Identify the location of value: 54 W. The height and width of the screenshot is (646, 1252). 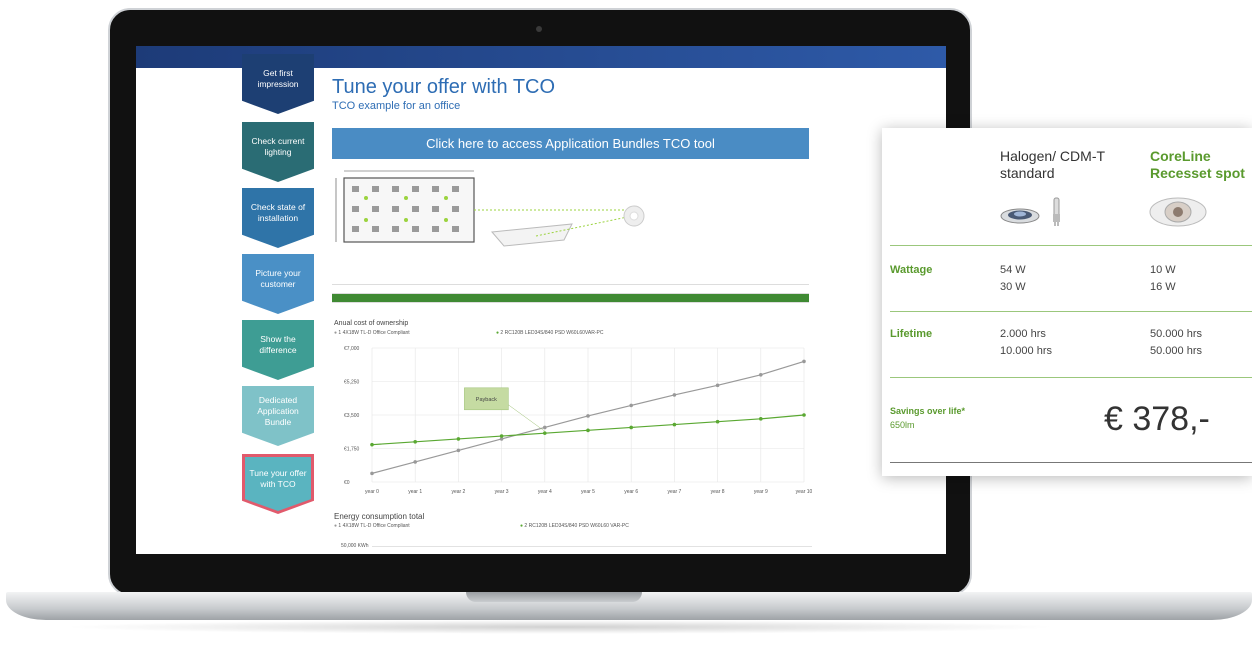
(1013, 270).